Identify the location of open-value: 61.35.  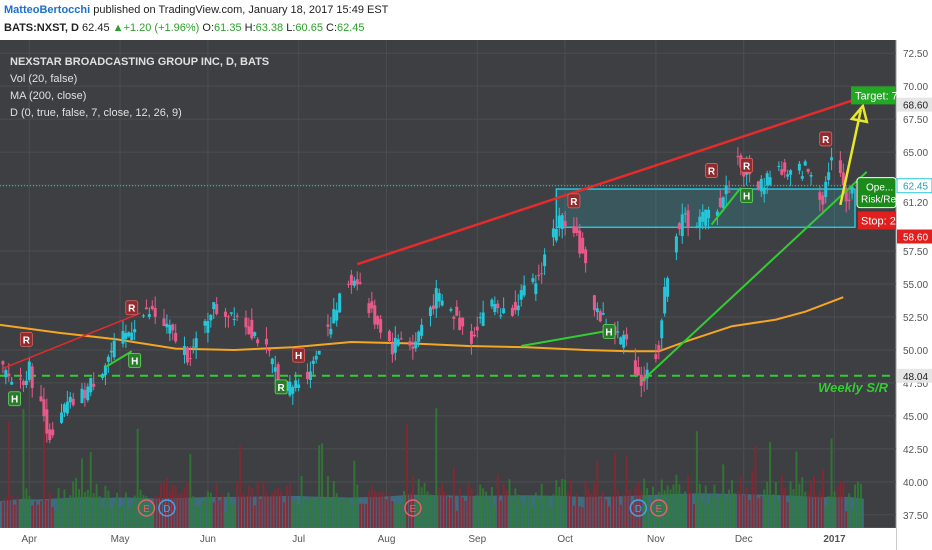
(228, 28).